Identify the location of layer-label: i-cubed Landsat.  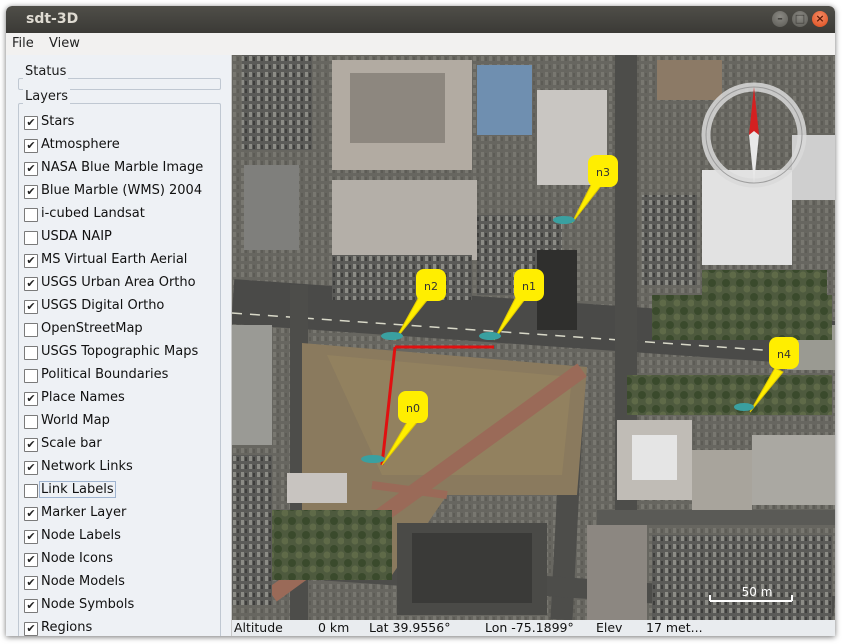
(93, 213).